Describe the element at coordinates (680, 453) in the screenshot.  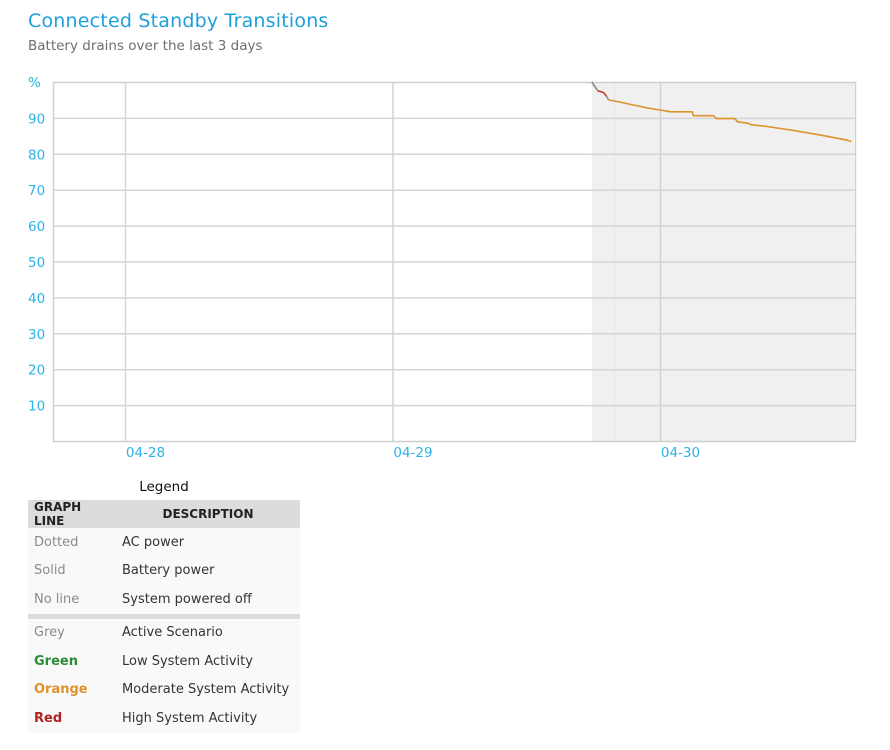
I see `x-tick-label: 04-30` at that location.